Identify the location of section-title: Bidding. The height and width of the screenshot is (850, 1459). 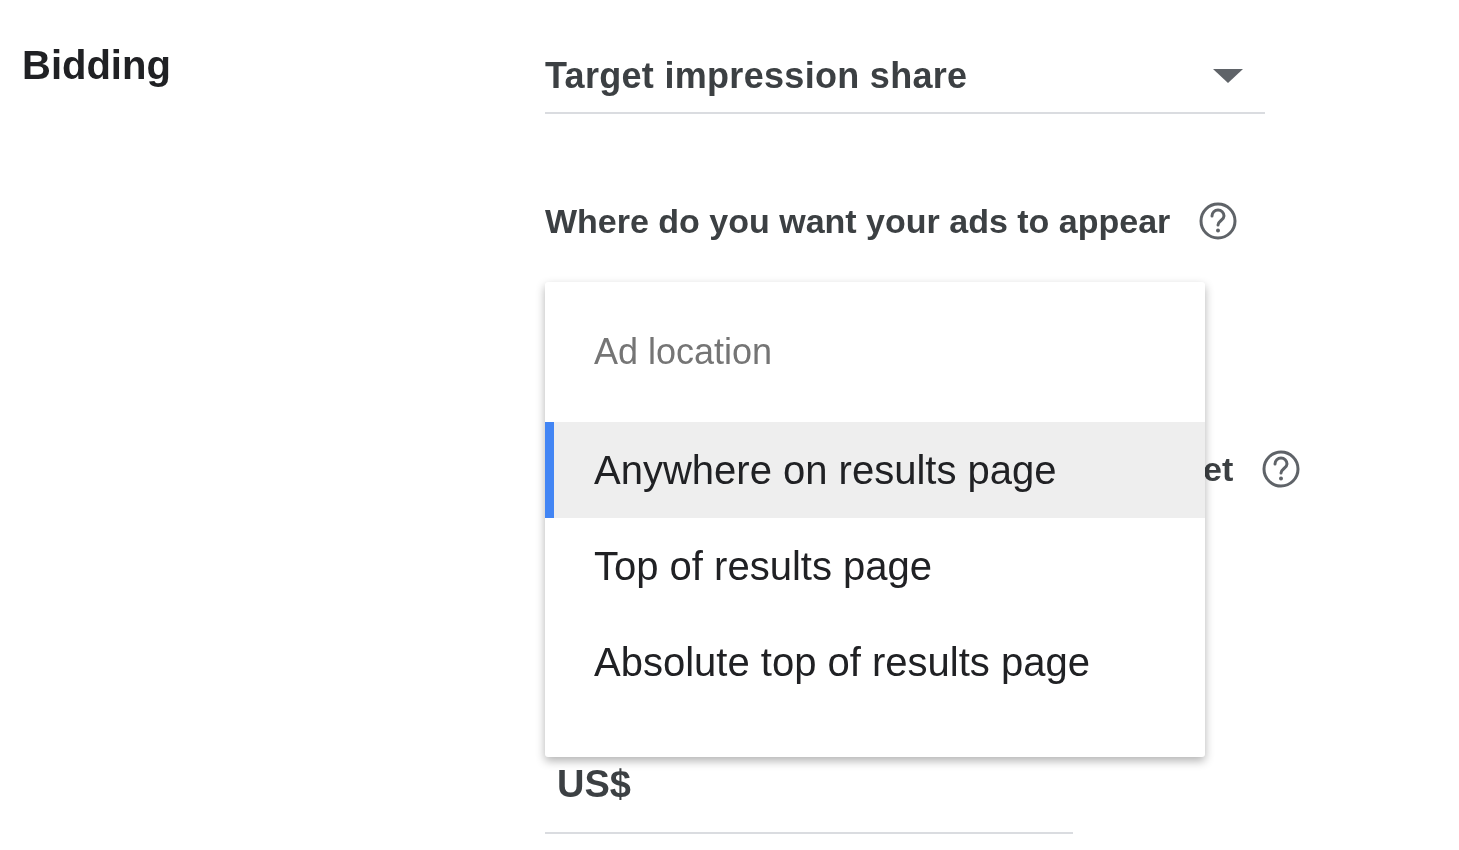
(97, 65).